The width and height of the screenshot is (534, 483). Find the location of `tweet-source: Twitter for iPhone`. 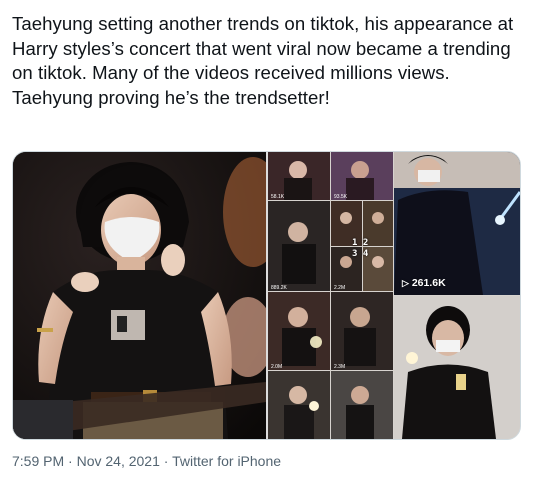

tweet-source: Twitter for iPhone is located at coordinates (226, 461).